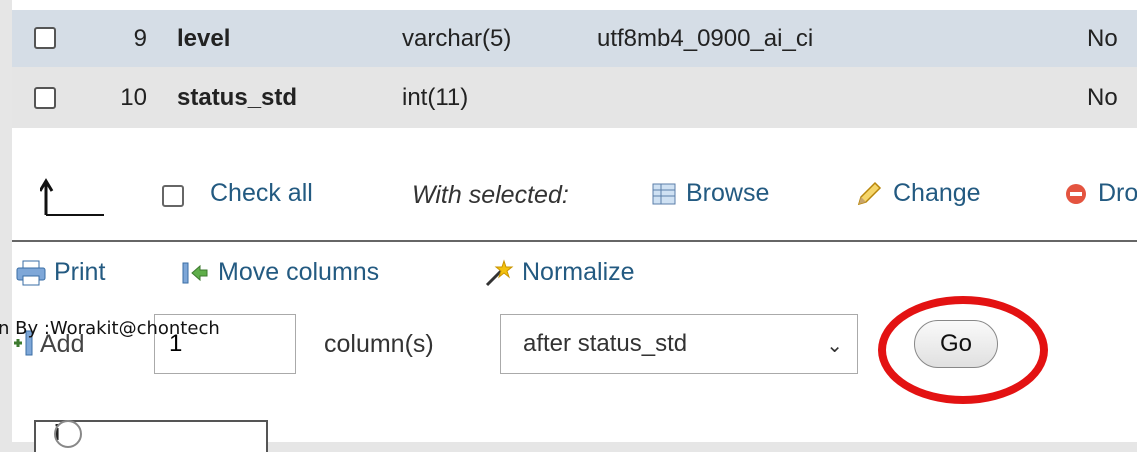  What do you see at coordinates (869, 193) in the screenshot?
I see `pencil-icon` at bounding box center [869, 193].